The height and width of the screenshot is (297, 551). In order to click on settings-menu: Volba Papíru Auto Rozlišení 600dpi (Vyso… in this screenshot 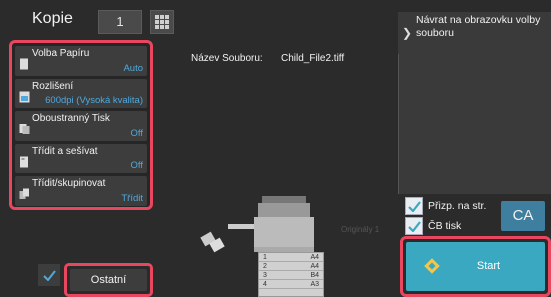, I will do `click(81, 125)`.